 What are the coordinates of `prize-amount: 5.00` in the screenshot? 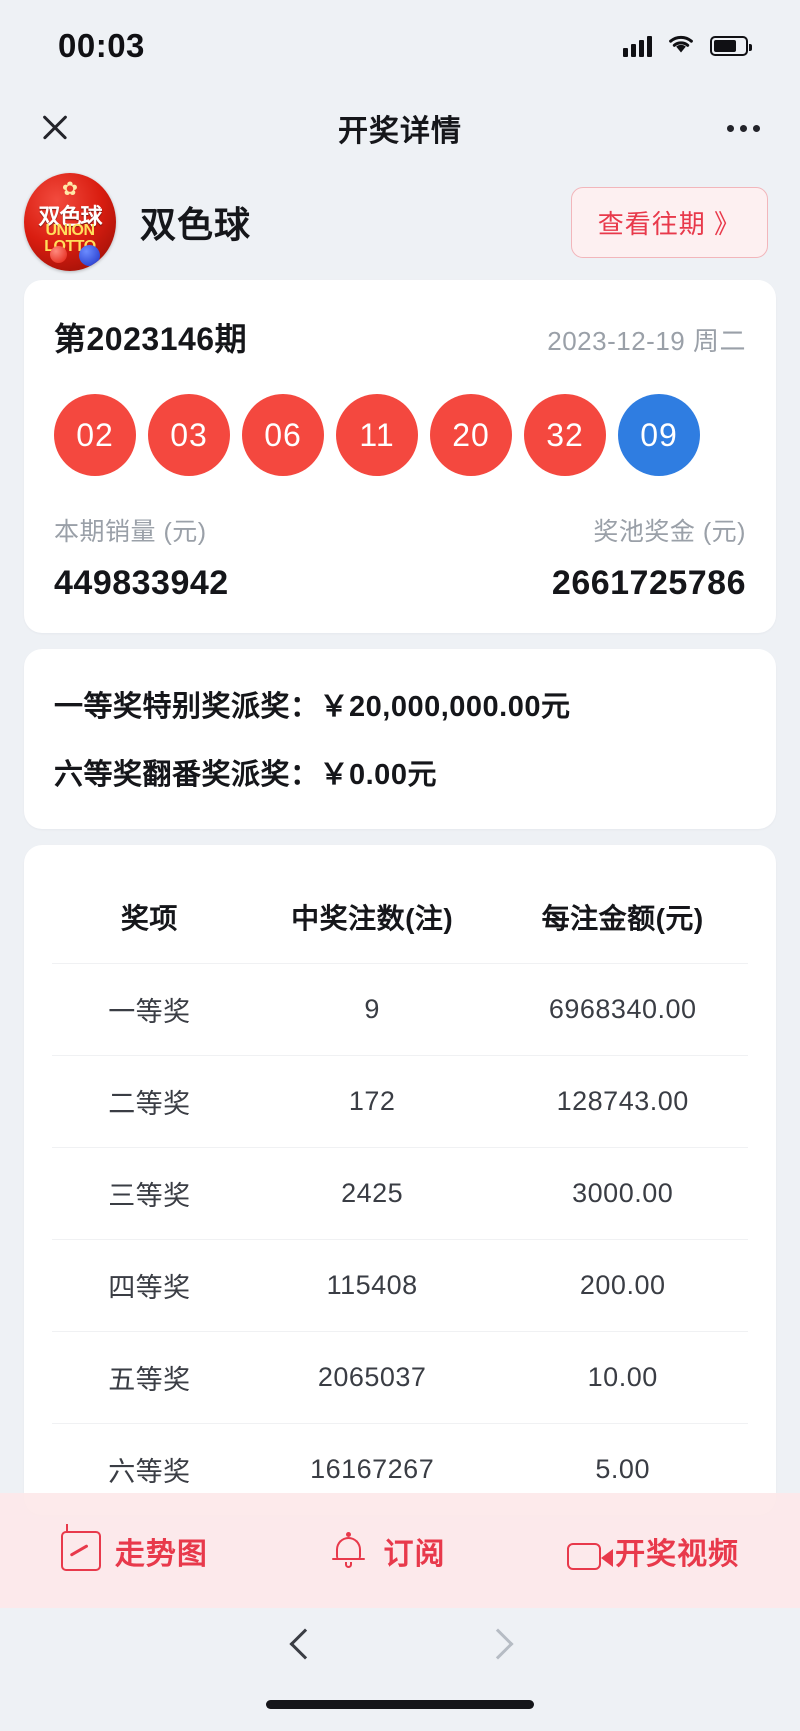 It's located at (622, 1469).